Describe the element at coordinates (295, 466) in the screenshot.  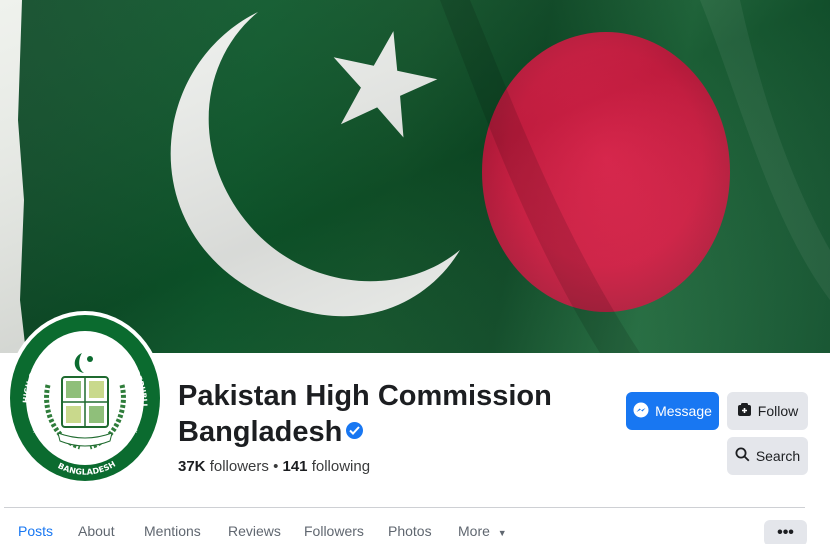
I see `following-count: 141` at that location.